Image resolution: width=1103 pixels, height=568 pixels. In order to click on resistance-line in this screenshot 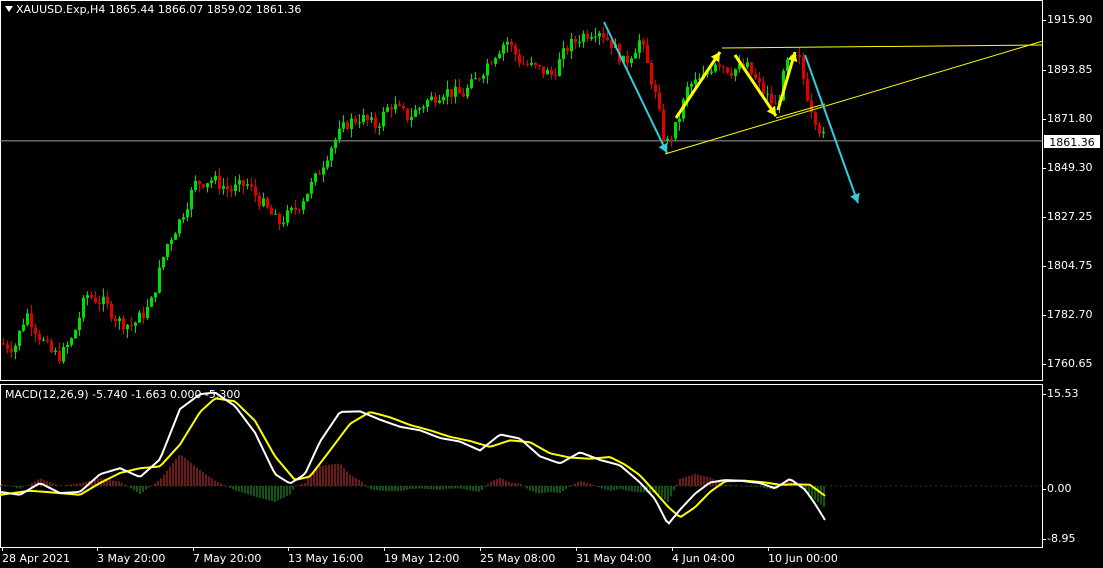, I will do `click(882, 46)`.